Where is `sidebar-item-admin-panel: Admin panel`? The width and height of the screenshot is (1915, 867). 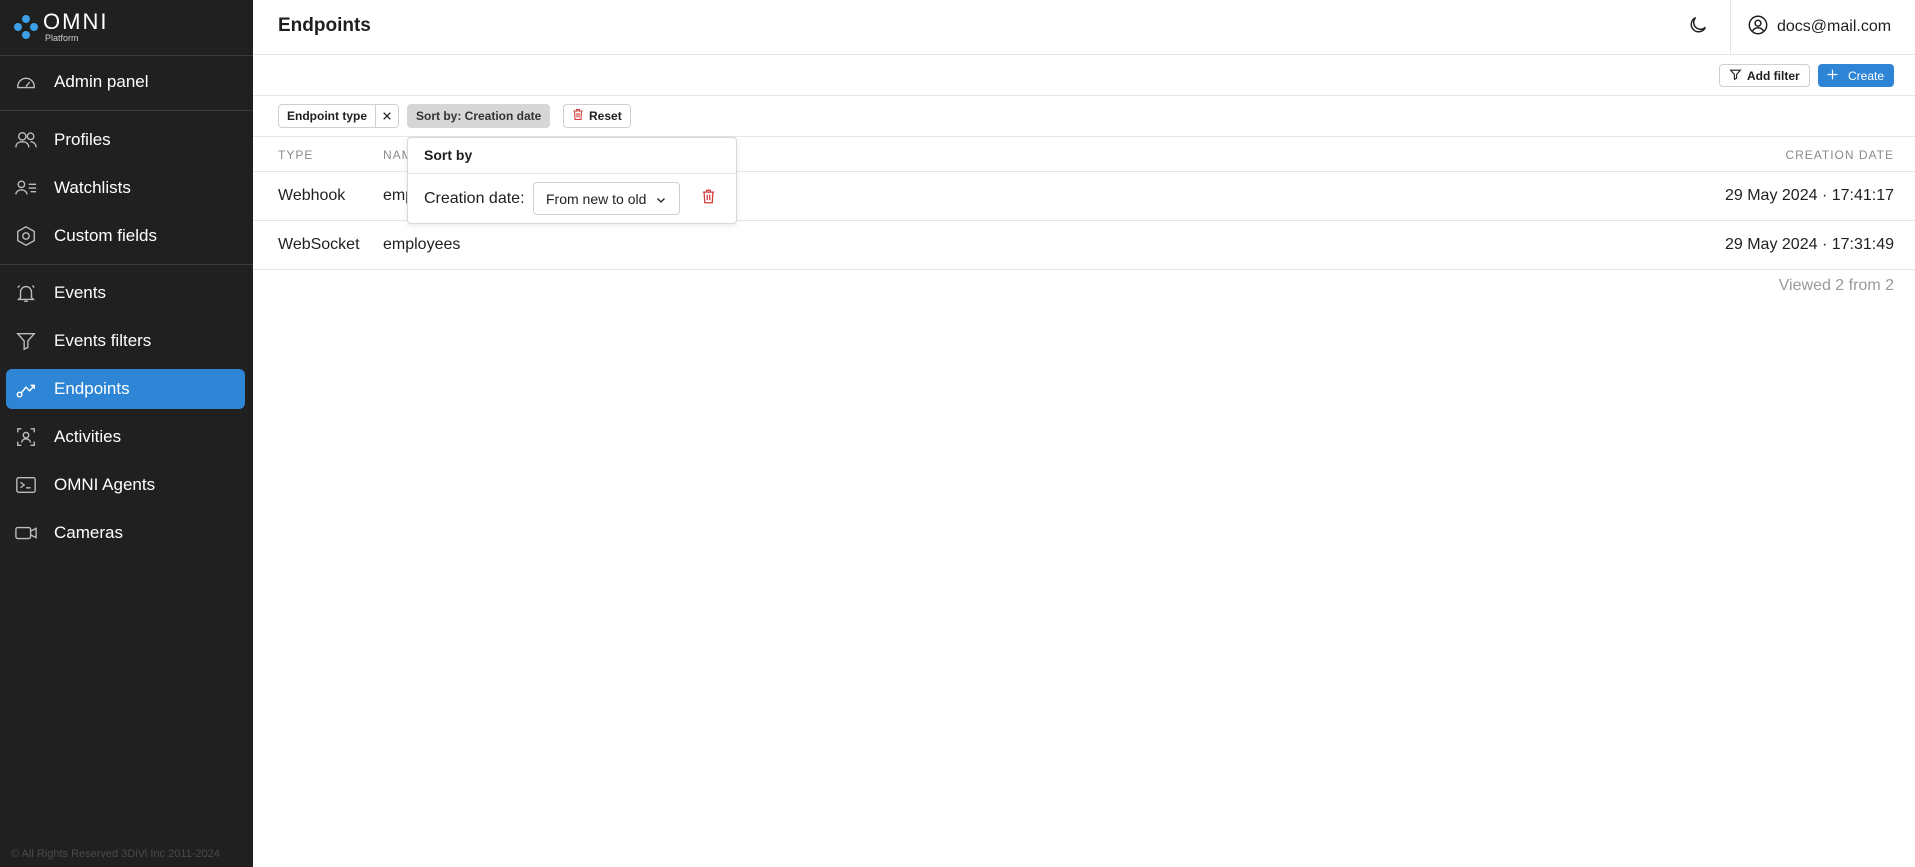 sidebar-item-admin-panel: Admin panel is located at coordinates (125, 82).